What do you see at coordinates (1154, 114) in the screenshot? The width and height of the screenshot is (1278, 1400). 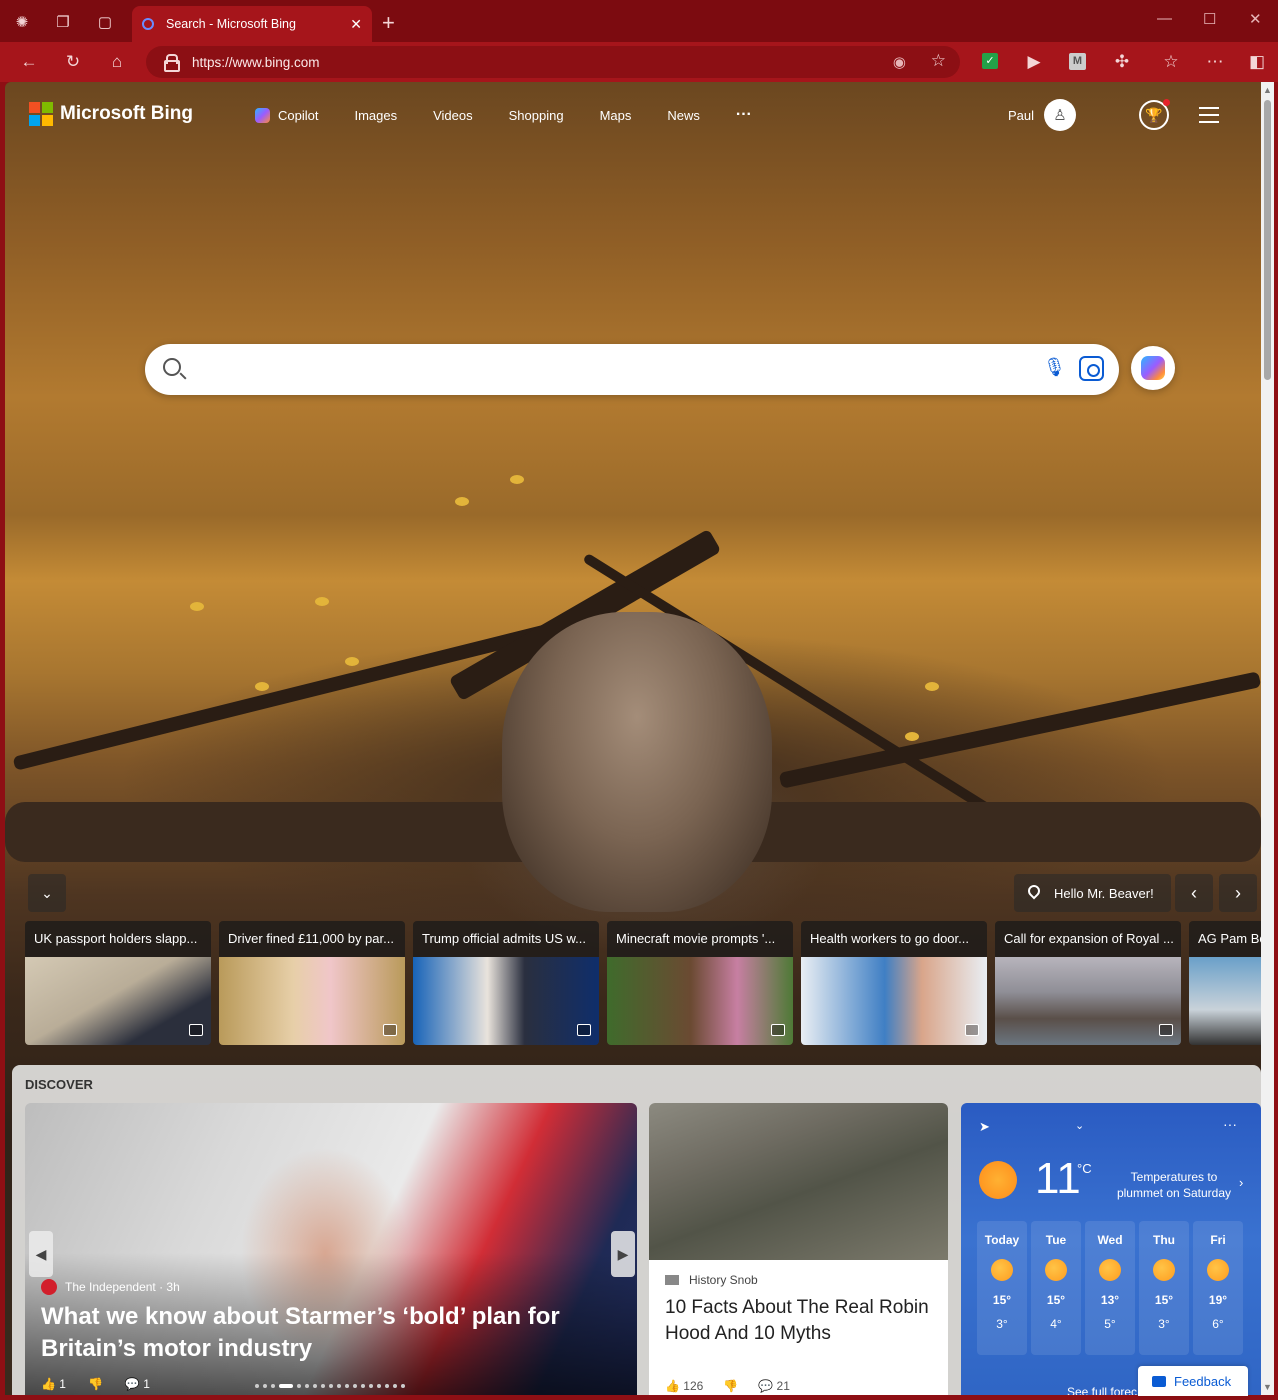 I see `rewards-trophy-icon: 🏆` at bounding box center [1154, 114].